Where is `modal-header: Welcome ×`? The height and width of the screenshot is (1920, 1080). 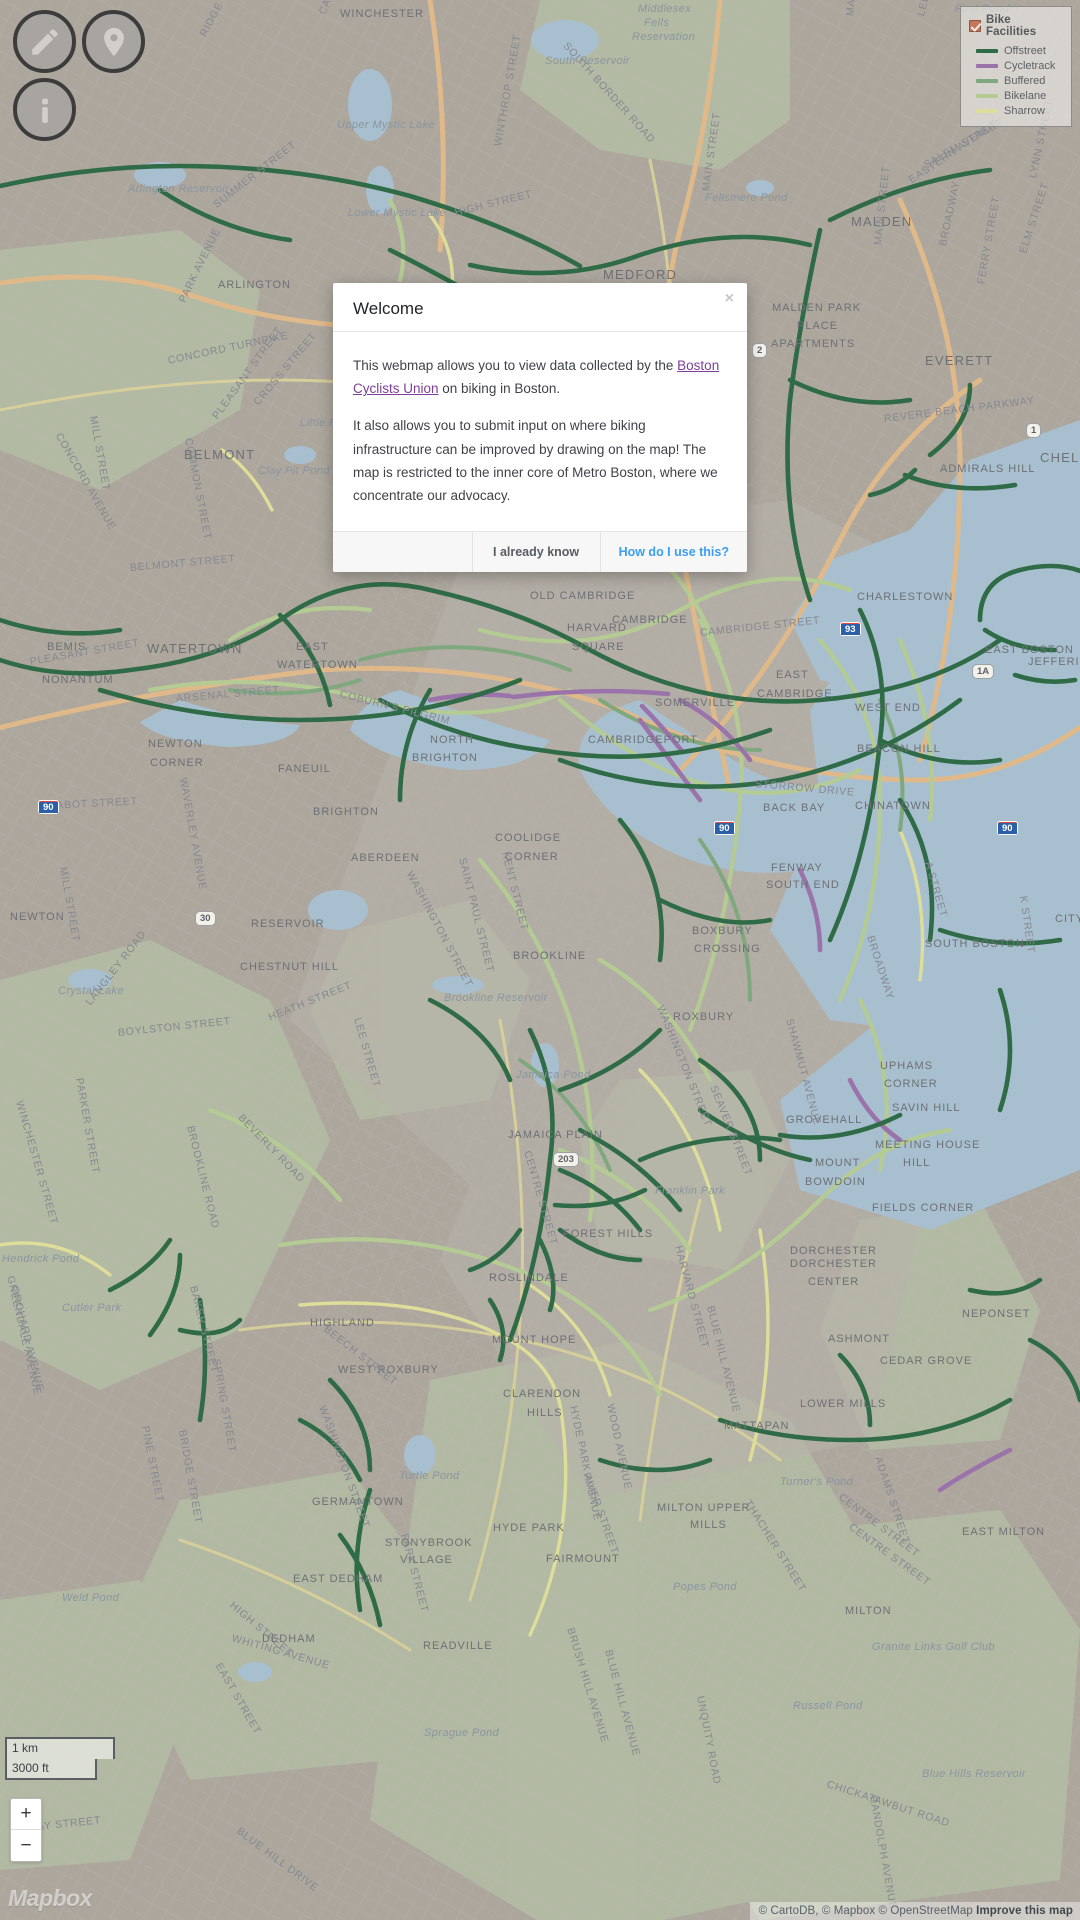
modal-header: Welcome × is located at coordinates (540, 307).